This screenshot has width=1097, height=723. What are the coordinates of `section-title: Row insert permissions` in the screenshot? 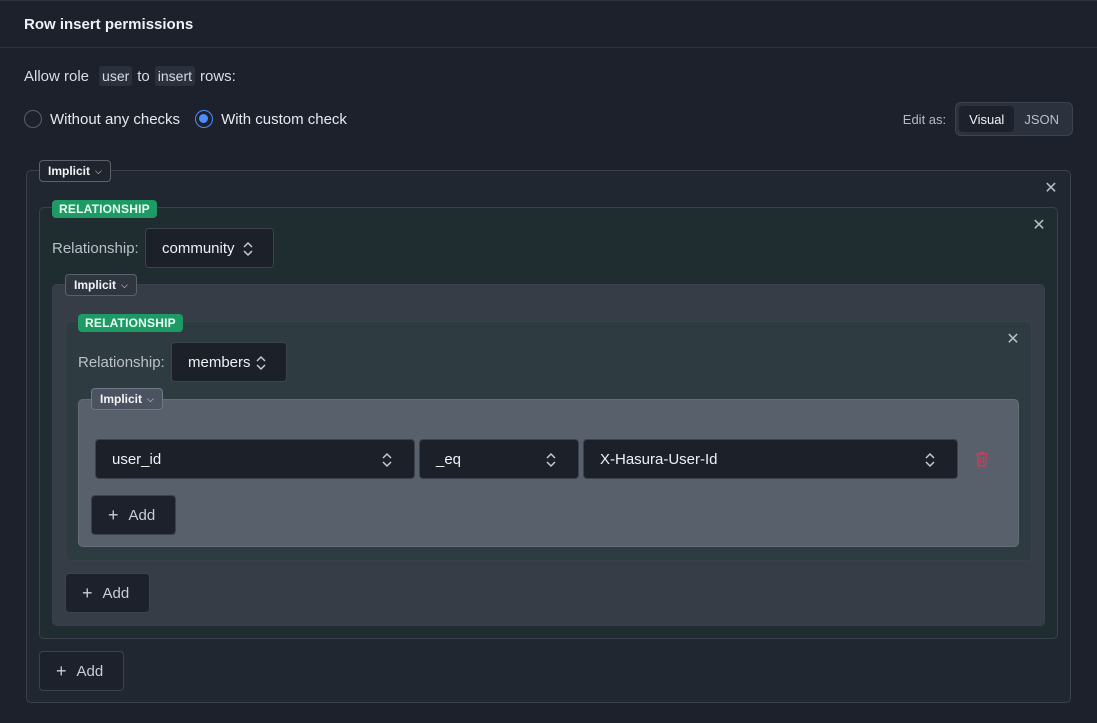 It's located at (109, 24).